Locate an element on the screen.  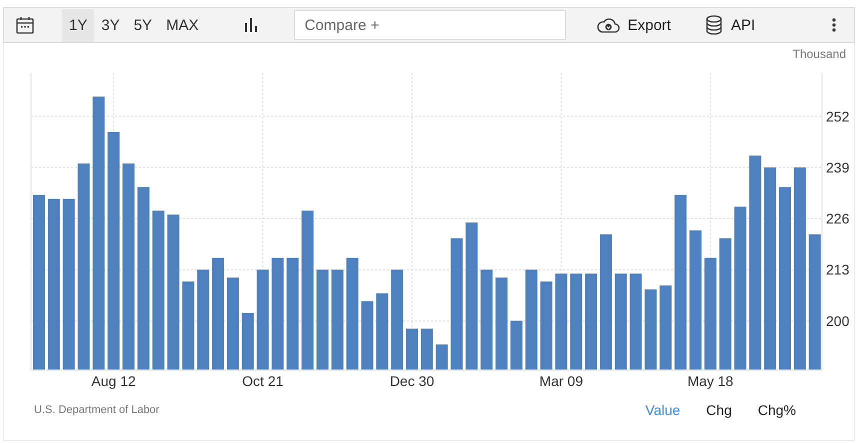
cloud-download-icon is located at coordinates (608, 25).